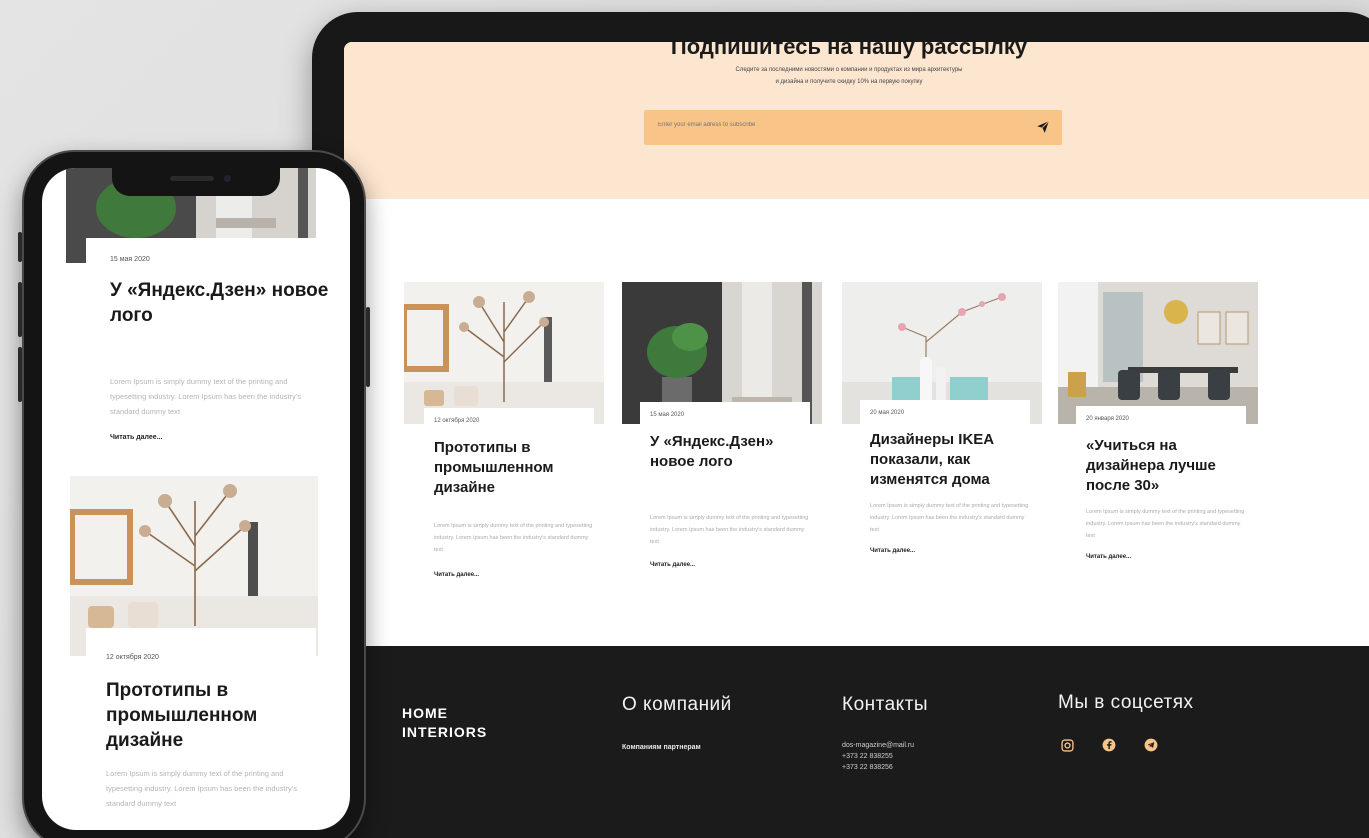  Describe the element at coordinates (20, 247) in the screenshot. I see `phone-mute-switch` at that location.